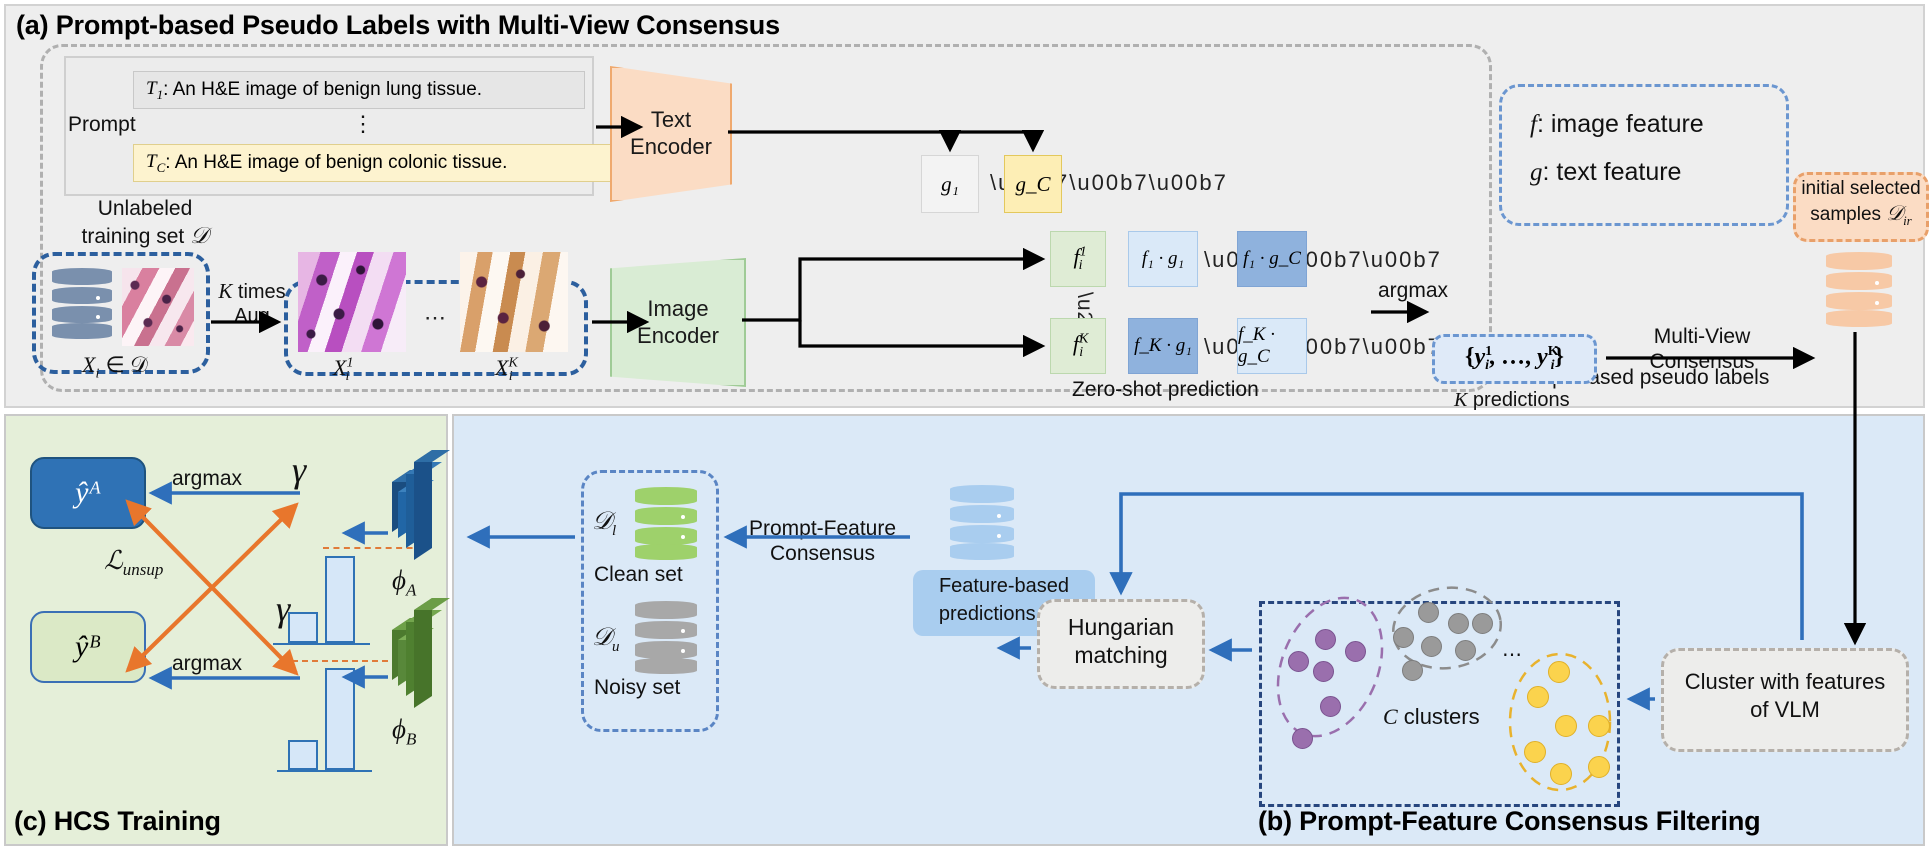 This screenshot has width=1929, height=850. I want to click on text-encoder-line2: Encoder, so click(671, 146).